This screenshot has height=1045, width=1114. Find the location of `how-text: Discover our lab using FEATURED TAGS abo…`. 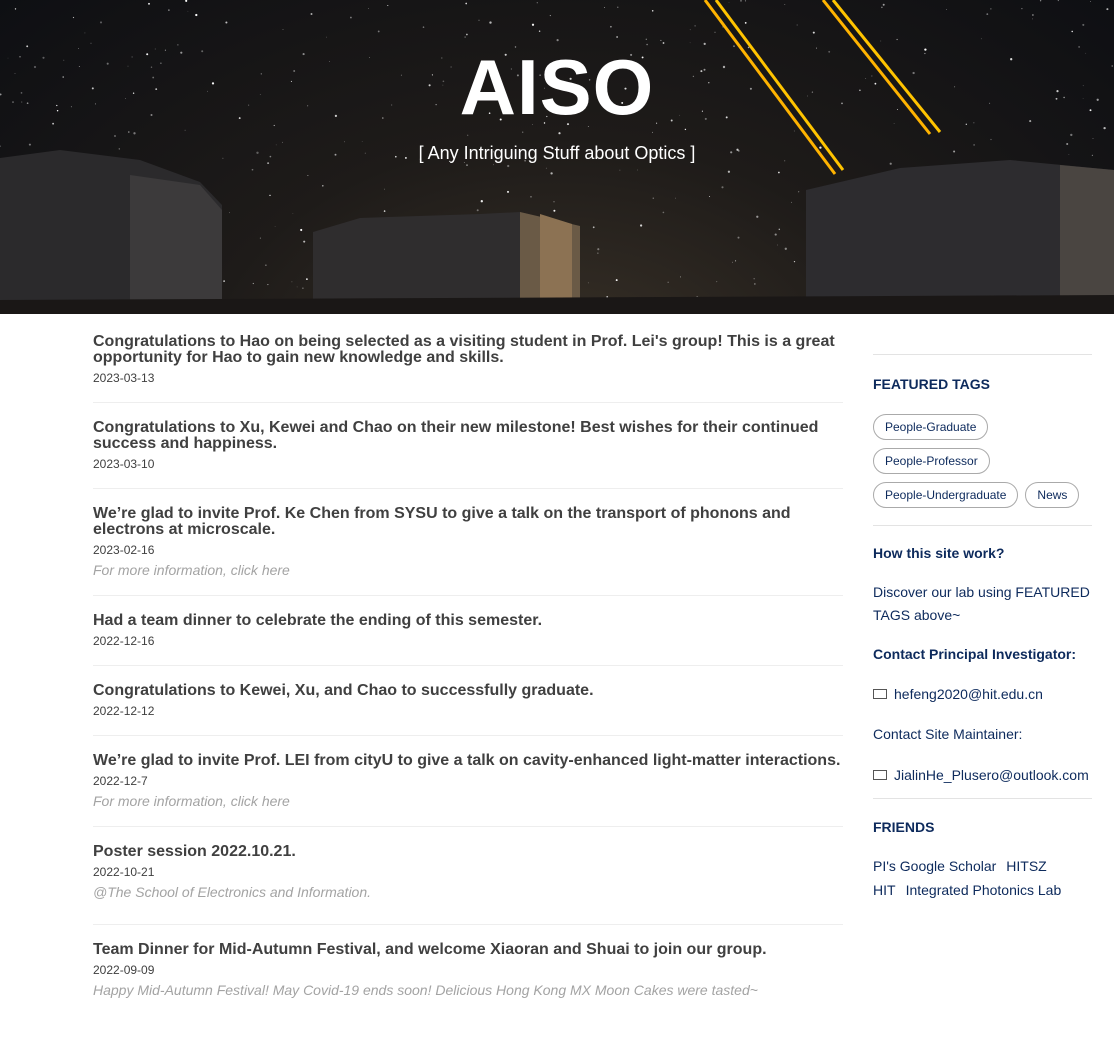

how-text: Discover our lab using FEATURED TAGS abo… is located at coordinates (981, 603).